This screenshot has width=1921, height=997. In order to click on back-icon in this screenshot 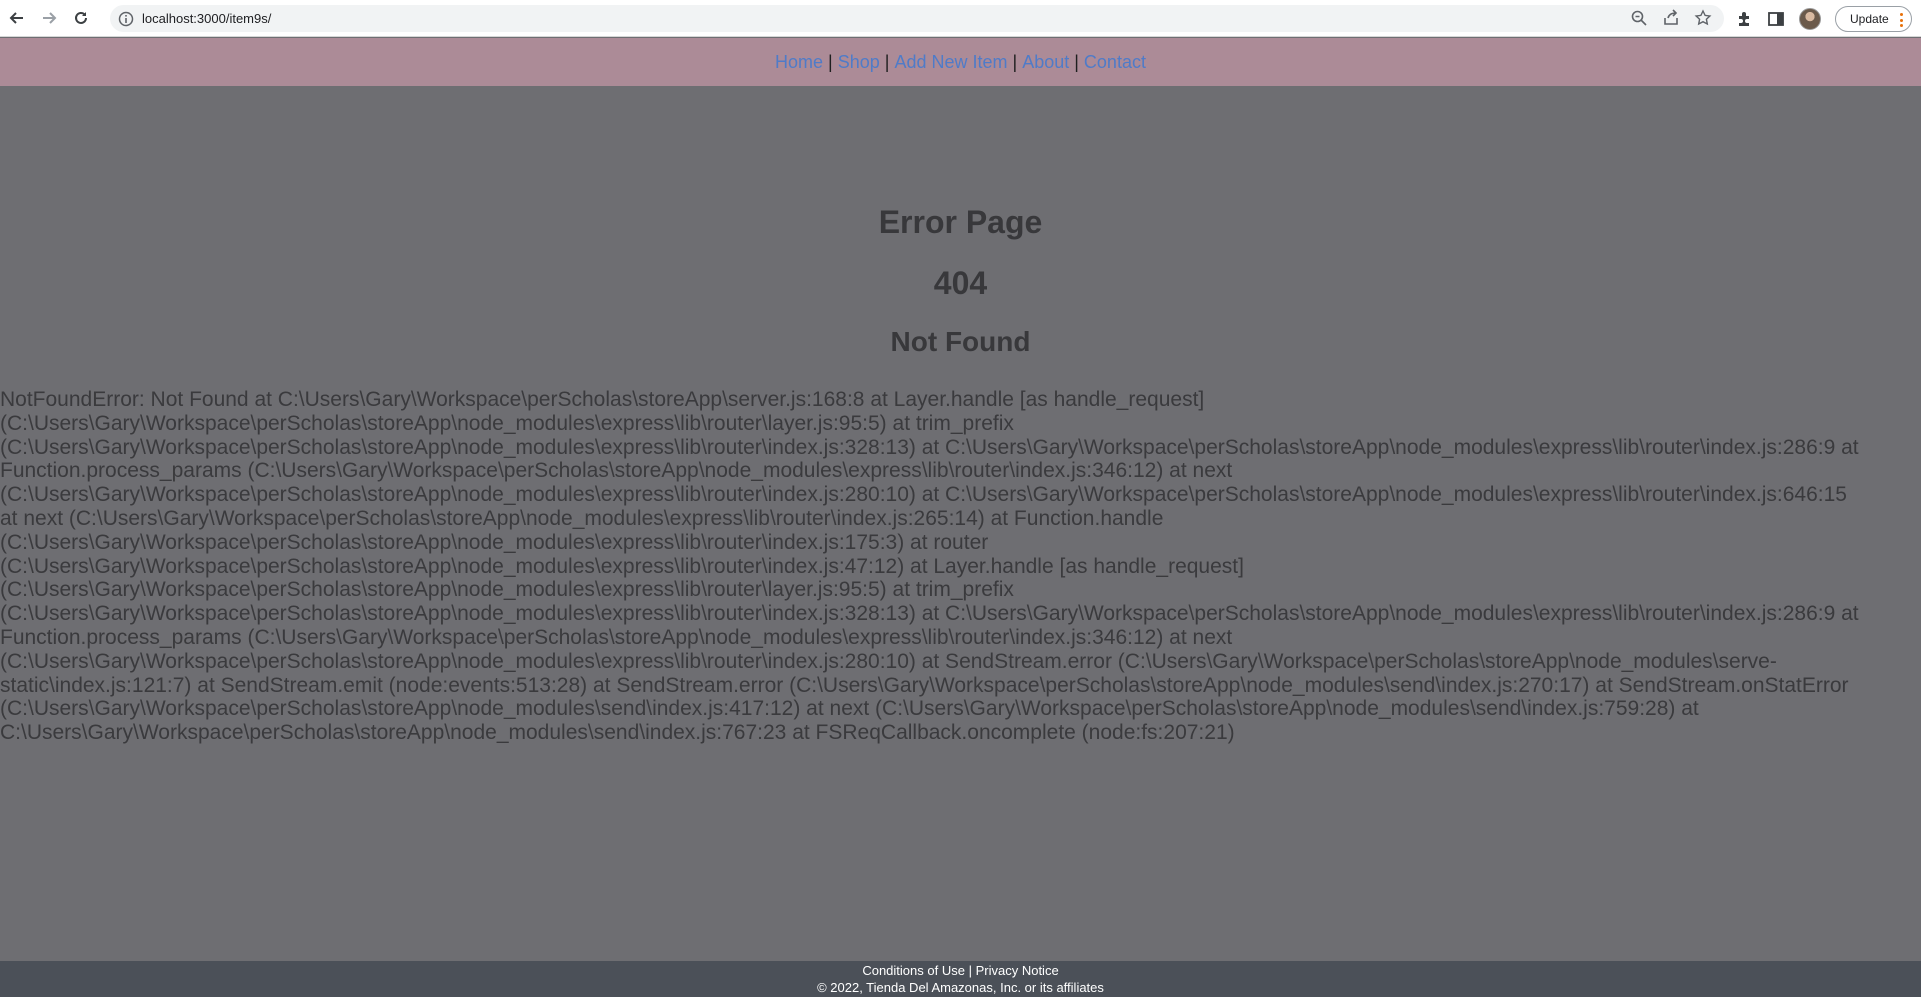, I will do `click(16, 18)`.